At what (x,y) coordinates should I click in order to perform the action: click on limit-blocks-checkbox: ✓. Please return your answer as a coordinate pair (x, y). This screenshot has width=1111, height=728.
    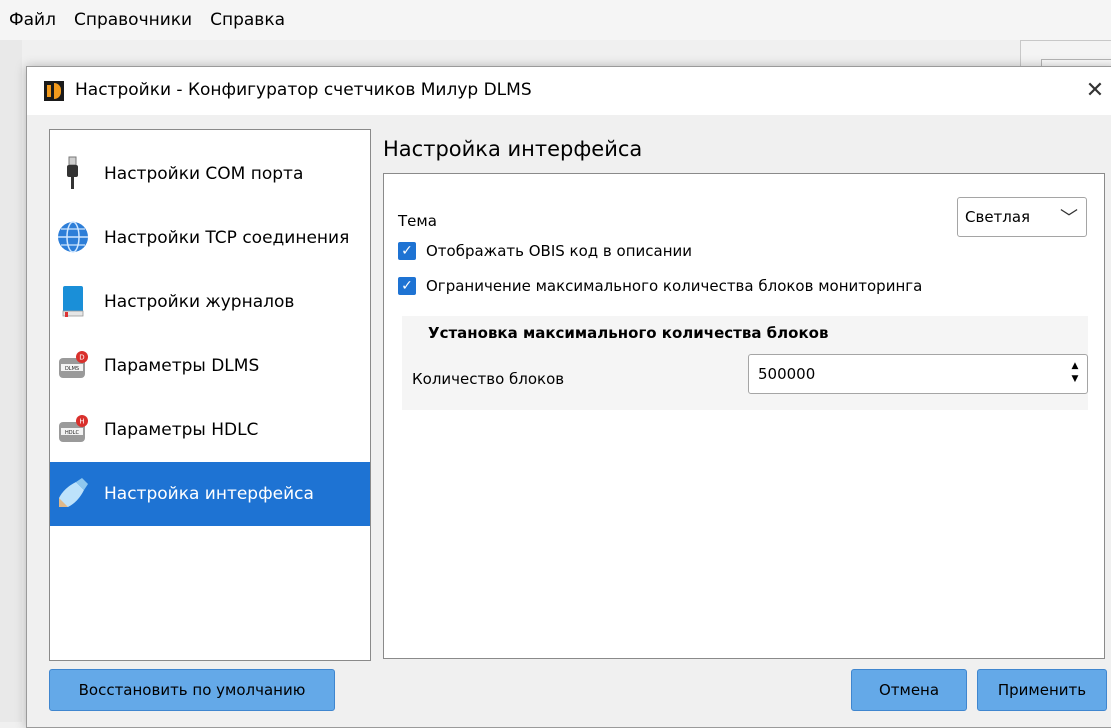
    Looking at the image, I should click on (407, 286).